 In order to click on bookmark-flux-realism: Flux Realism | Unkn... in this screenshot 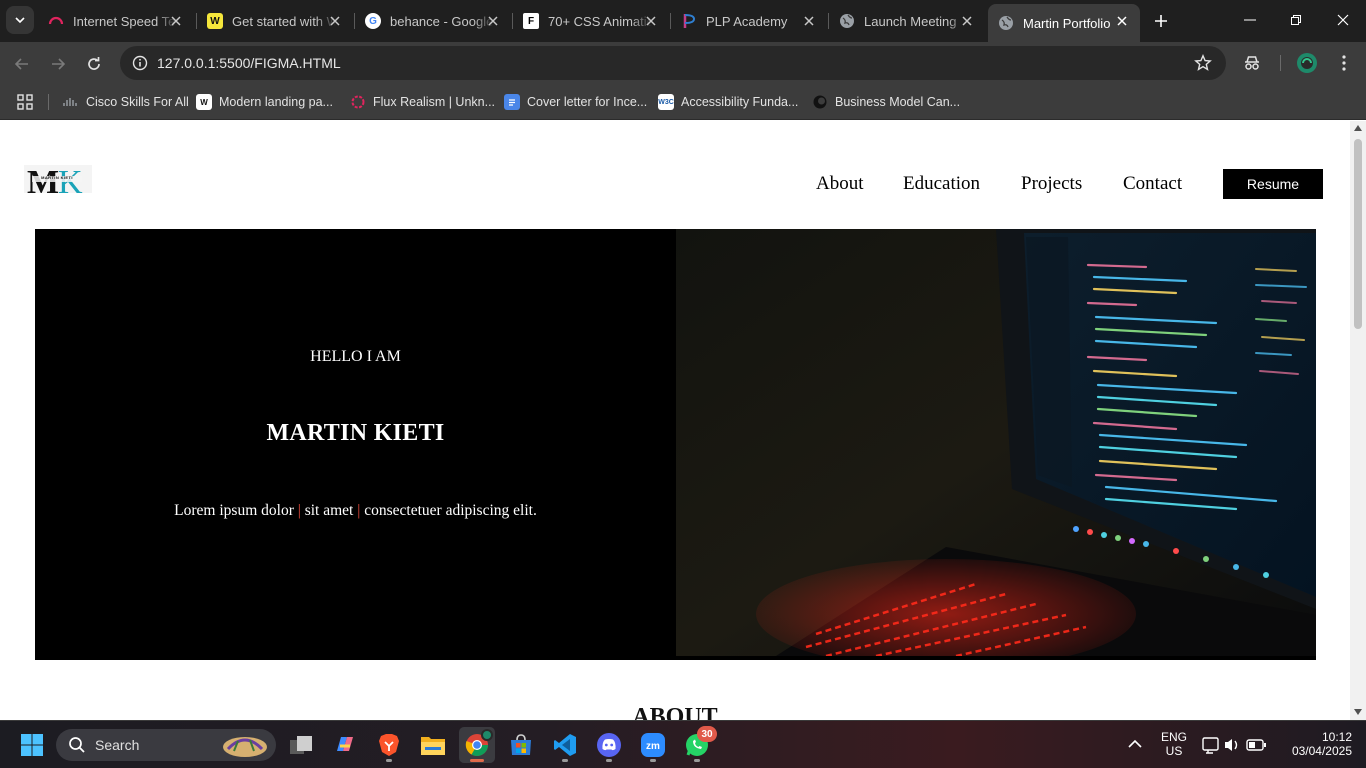, I will do `click(422, 102)`.